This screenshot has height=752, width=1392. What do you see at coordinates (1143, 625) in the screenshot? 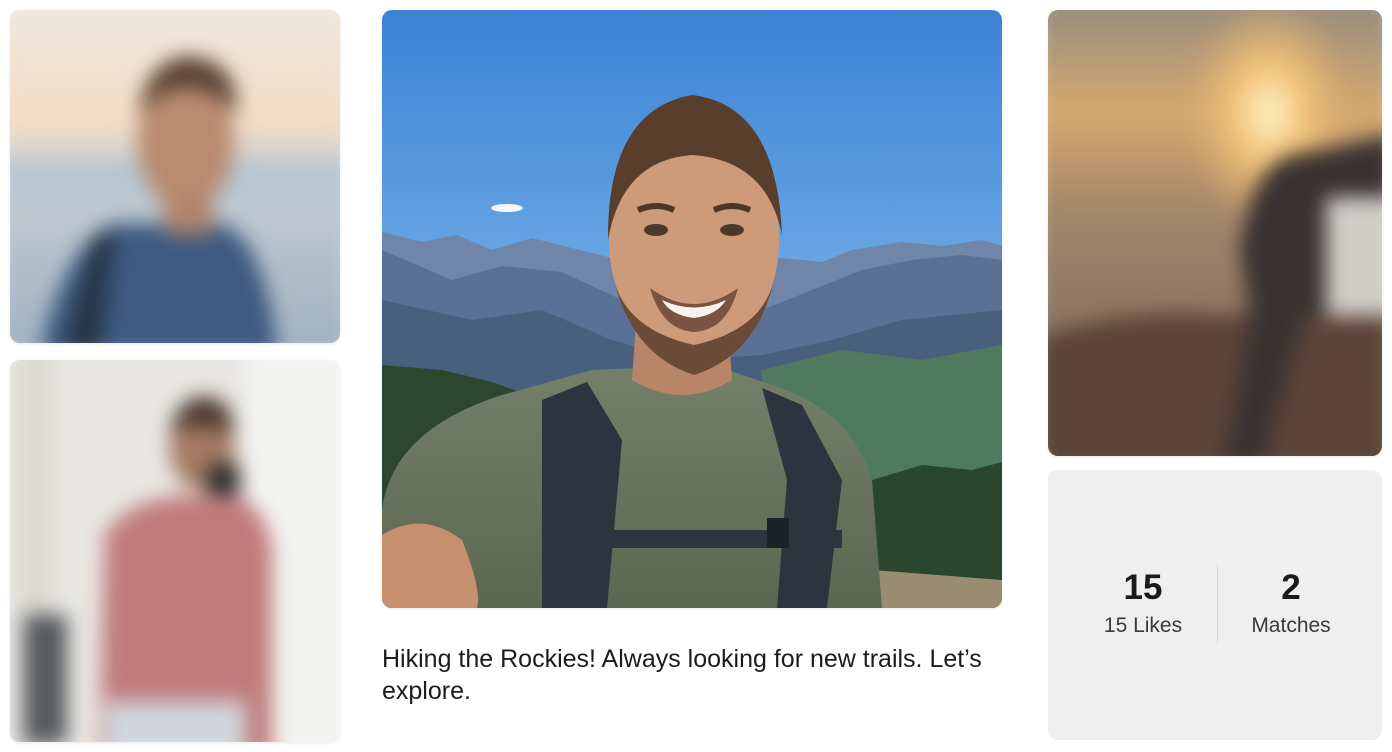
I see `likes-label: 15 Likes` at bounding box center [1143, 625].